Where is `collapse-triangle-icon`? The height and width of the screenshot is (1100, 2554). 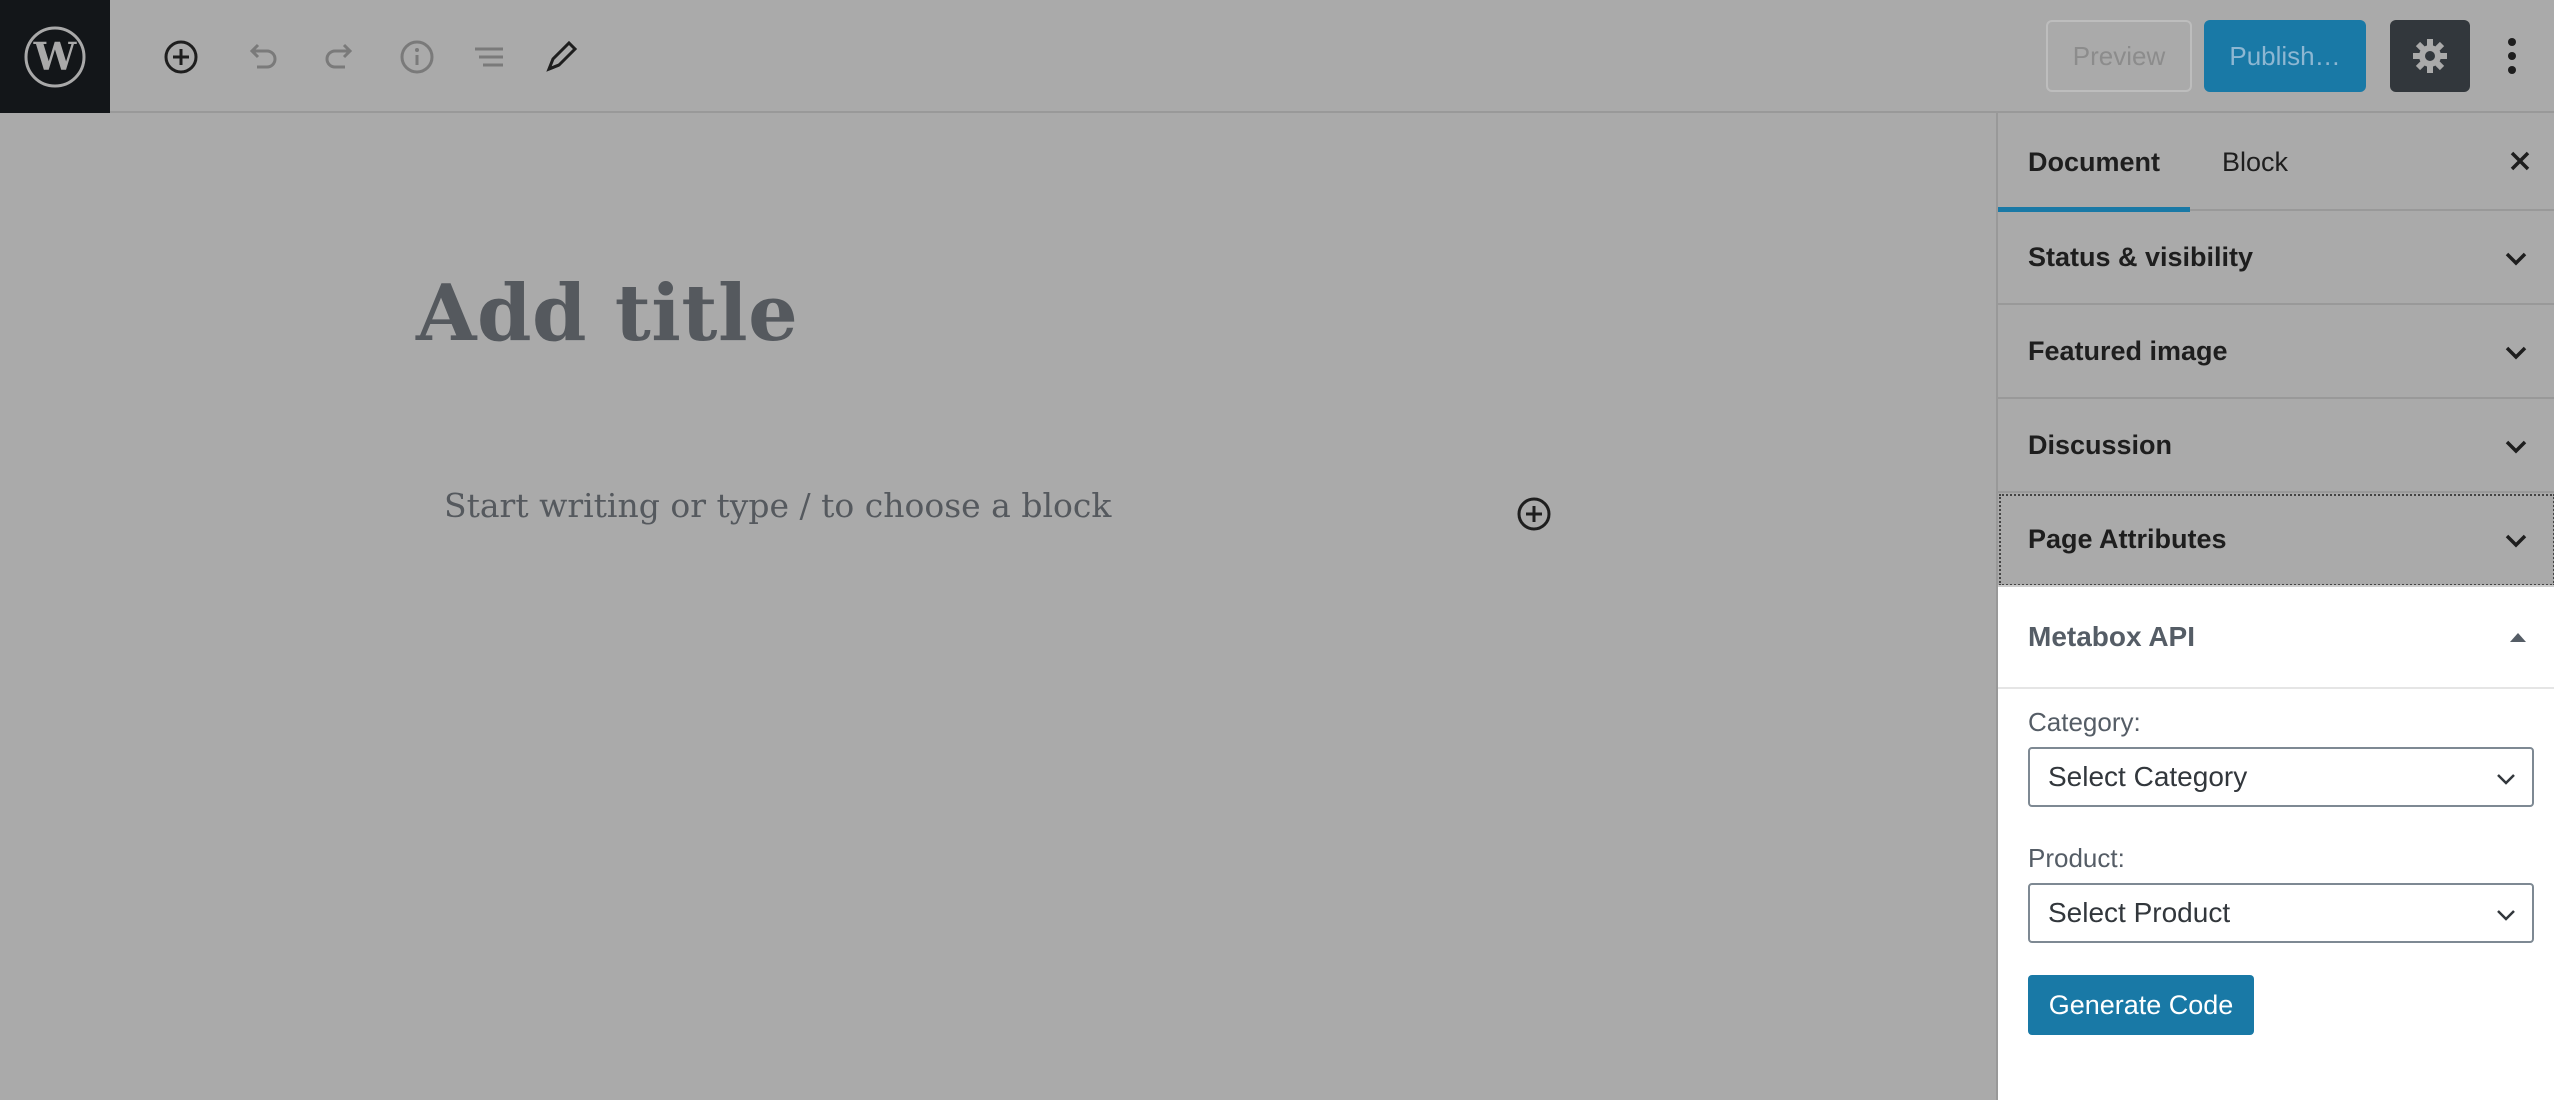
collapse-triangle-icon is located at coordinates (2518, 637).